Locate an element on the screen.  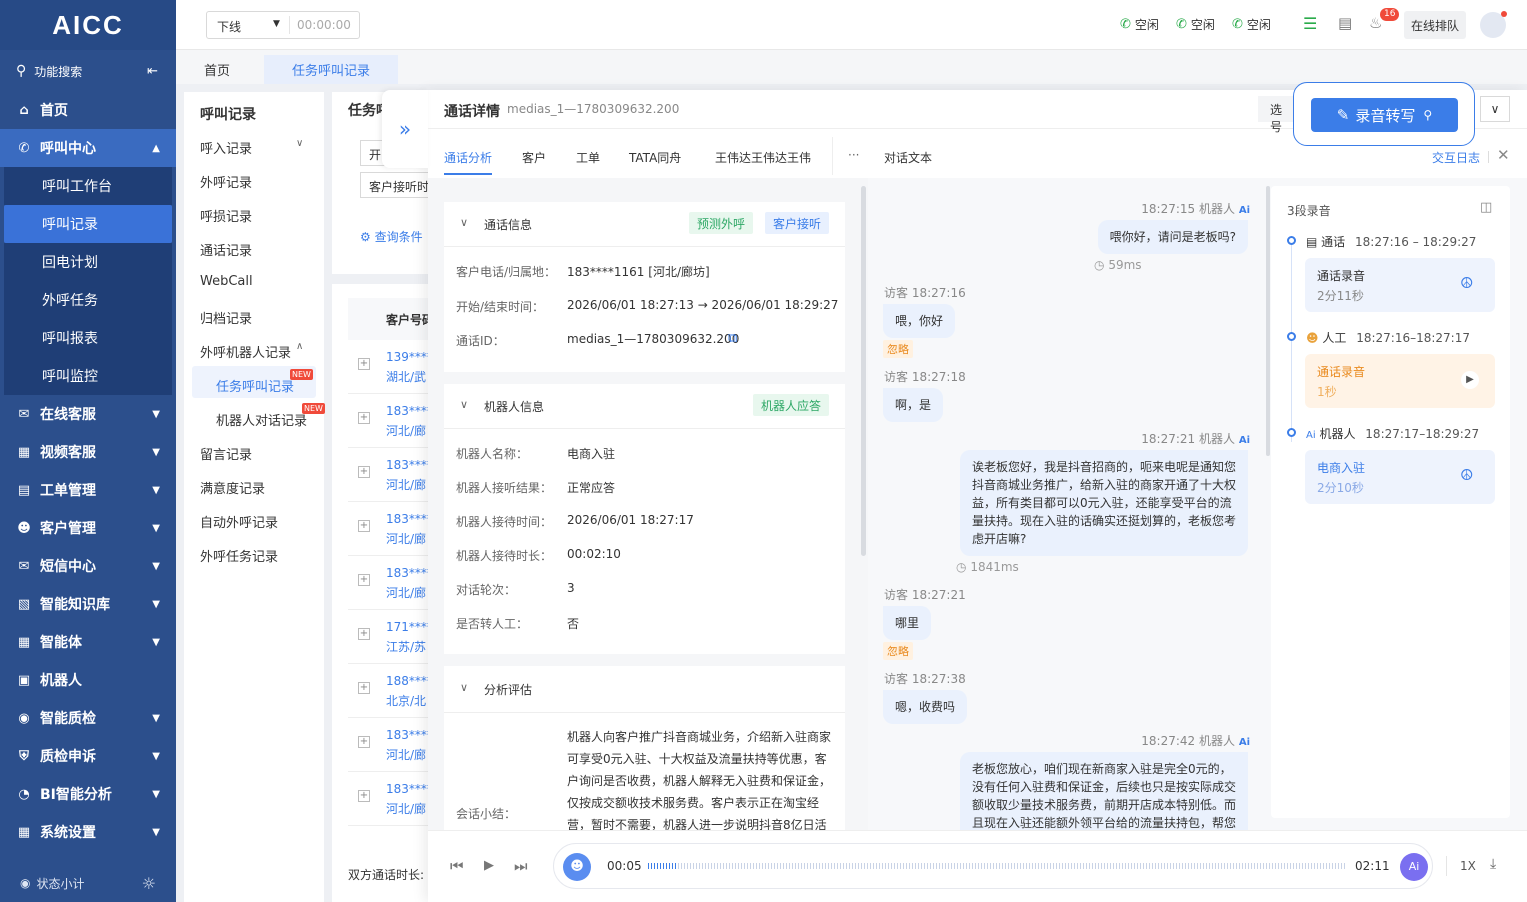
agent-status-select: 下线 ▼ 00:00:00 is located at coordinates (283, 25).